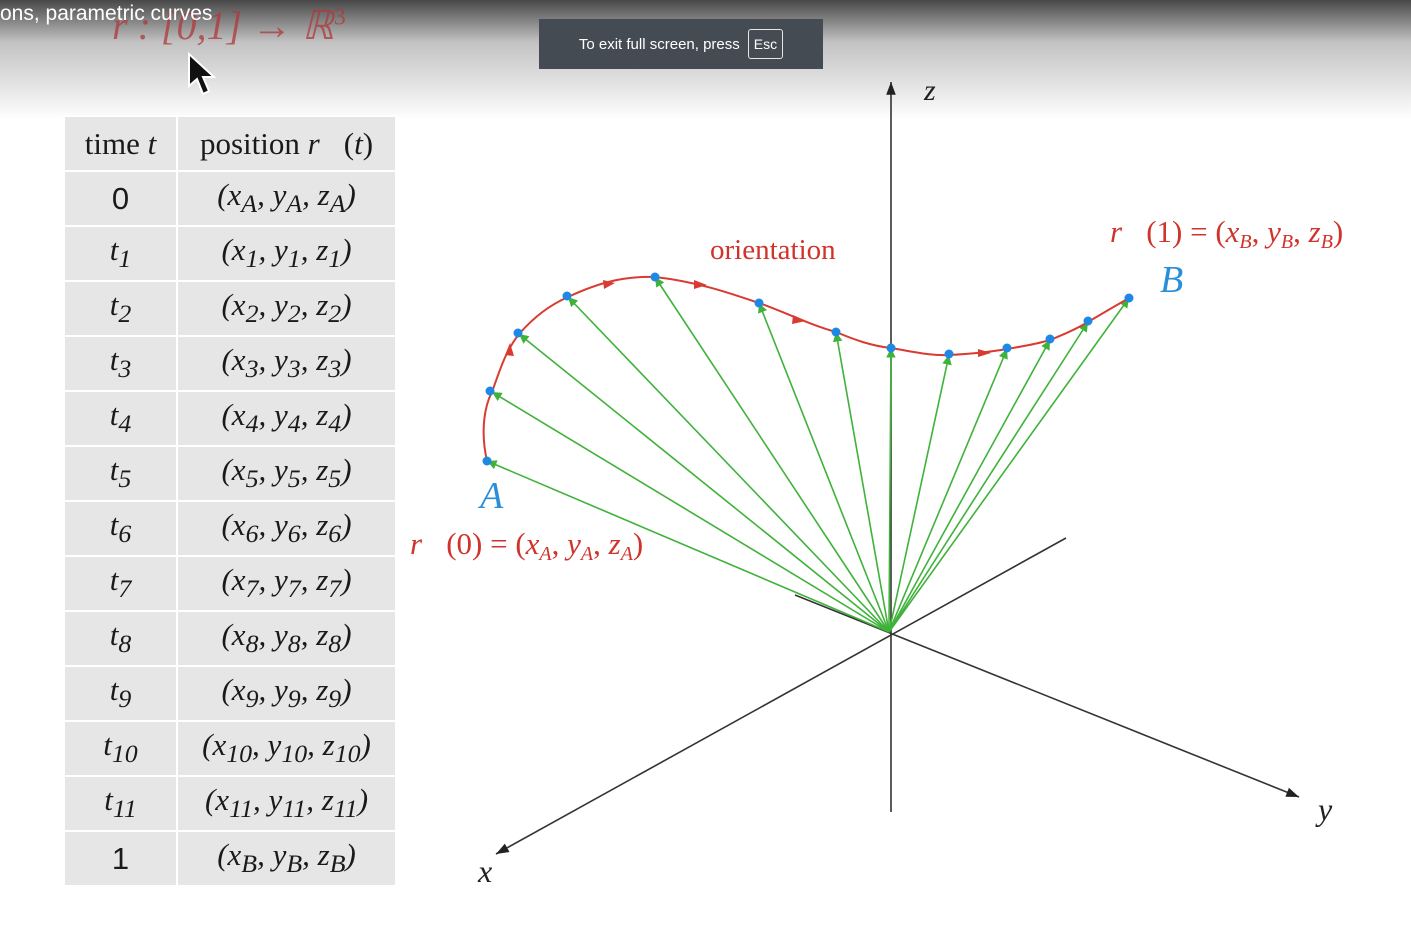  What do you see at coordinates (1226, 233) in the screenshot?
I see `r1-label: r⃗(1) = (xB, yB, zB)` at bounding box center [1226, 233].